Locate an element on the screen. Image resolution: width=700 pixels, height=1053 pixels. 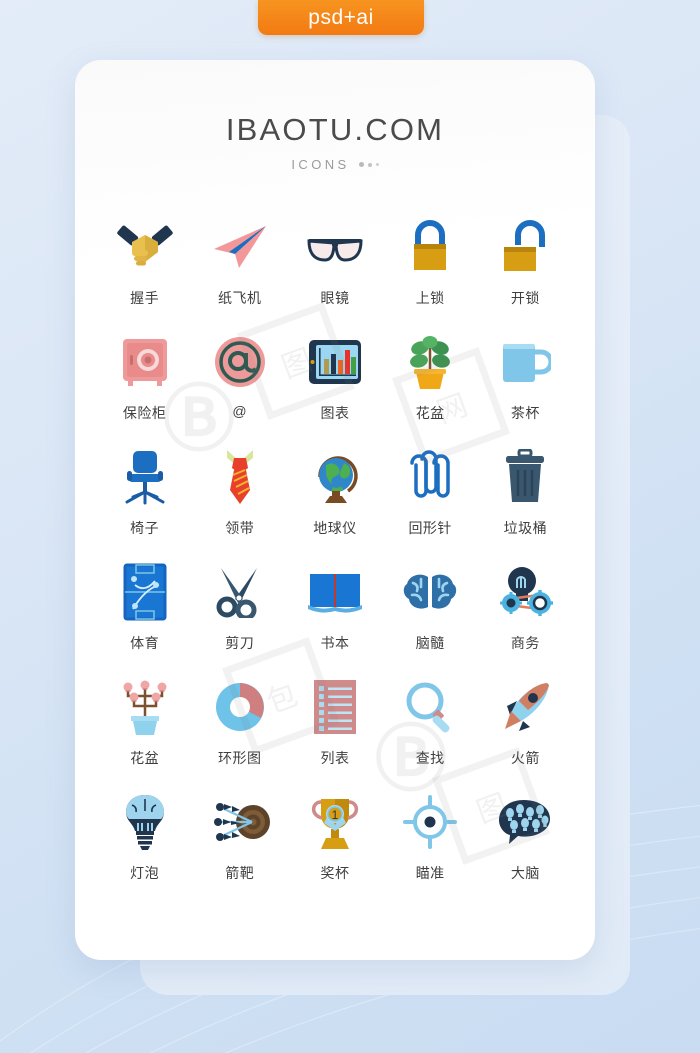
icon-label: 上锁 is located at coordinates (430, 298).